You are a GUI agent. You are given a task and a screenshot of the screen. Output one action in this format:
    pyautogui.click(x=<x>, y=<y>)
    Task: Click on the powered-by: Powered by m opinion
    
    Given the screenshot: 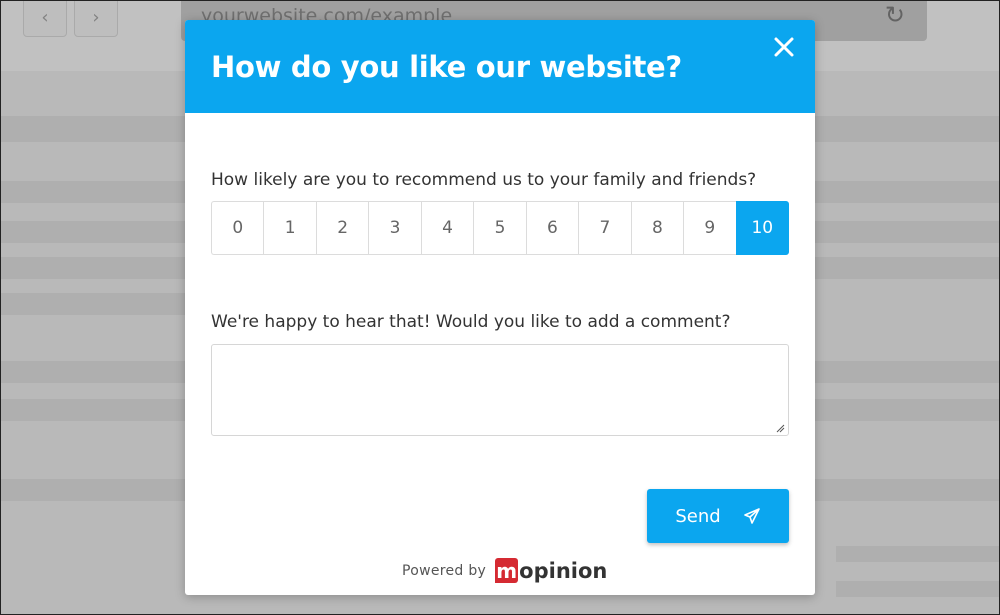 What is the action you would take?
    pyautogui.click(x=504, y=570)
    